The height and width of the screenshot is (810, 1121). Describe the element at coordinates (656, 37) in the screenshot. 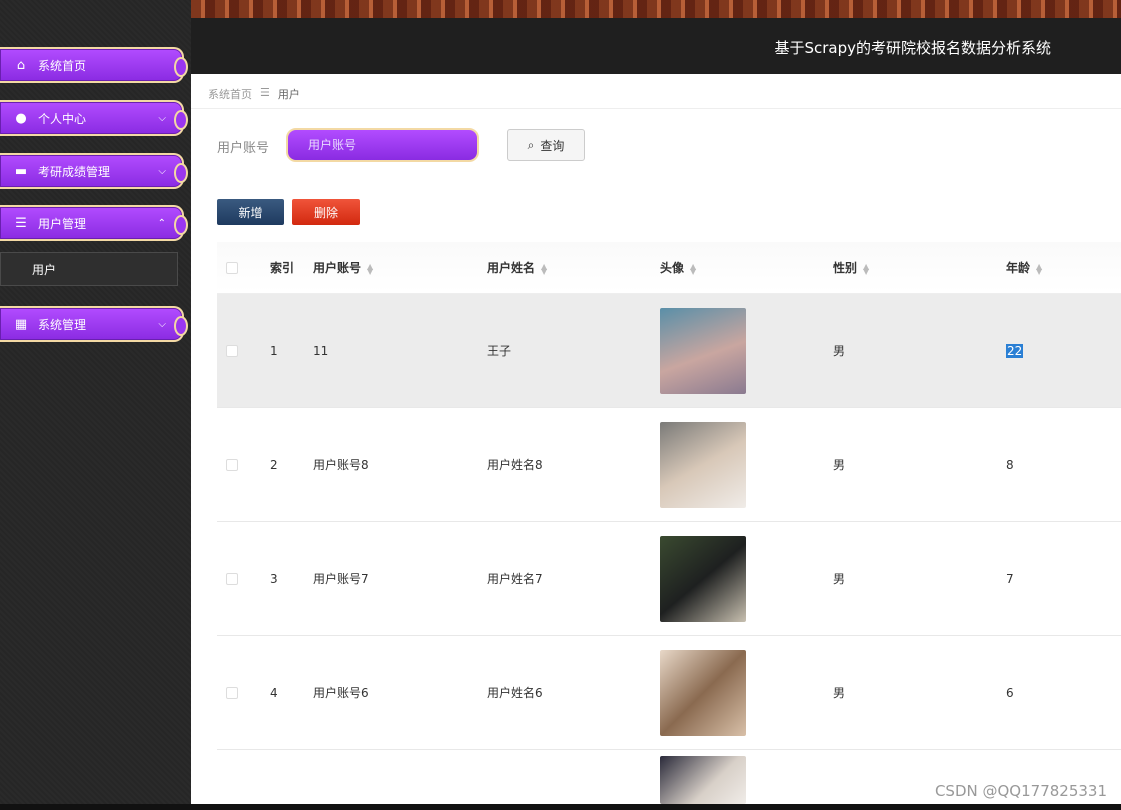

I see `top-header: 基于Scrapy的考研院校报名数据分析系统` at that location.